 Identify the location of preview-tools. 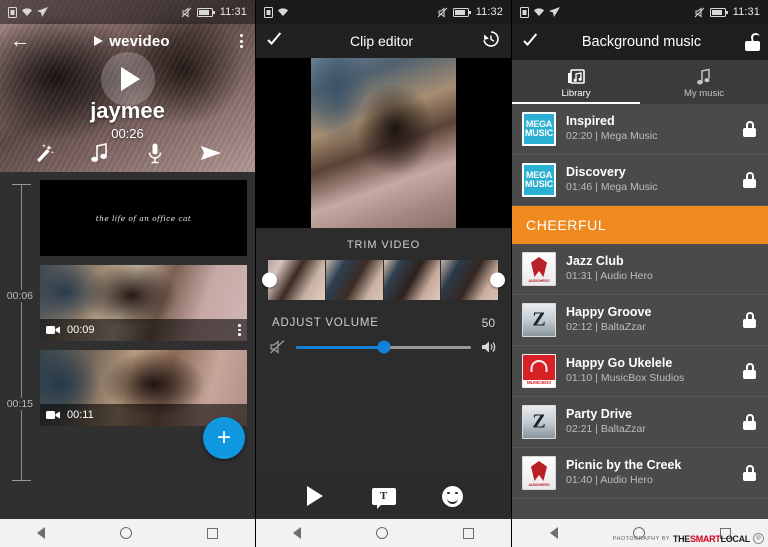
(127, 153).